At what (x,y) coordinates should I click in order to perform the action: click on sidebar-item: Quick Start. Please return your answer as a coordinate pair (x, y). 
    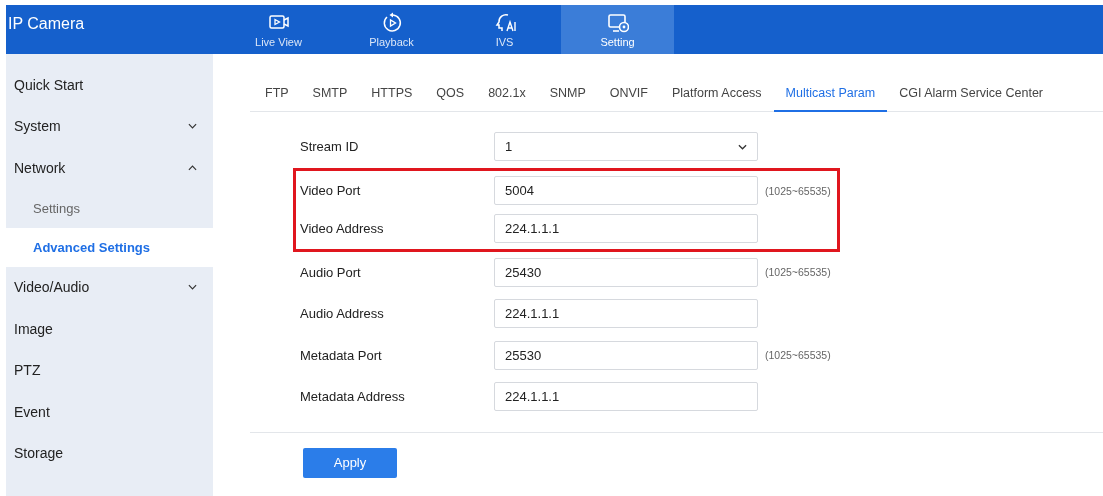
    Looking at the image, I should click on (109, 85).